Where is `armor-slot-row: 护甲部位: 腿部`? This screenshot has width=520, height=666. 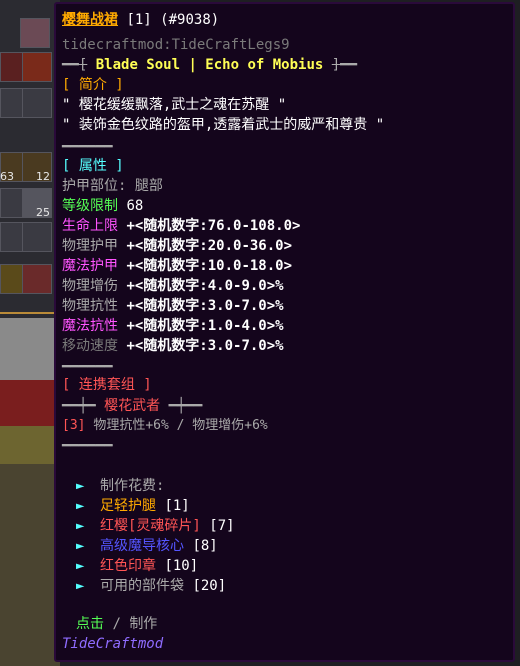 armor-slot-row: 护甲部位: 腿部 is located at coordinates (112, 186).